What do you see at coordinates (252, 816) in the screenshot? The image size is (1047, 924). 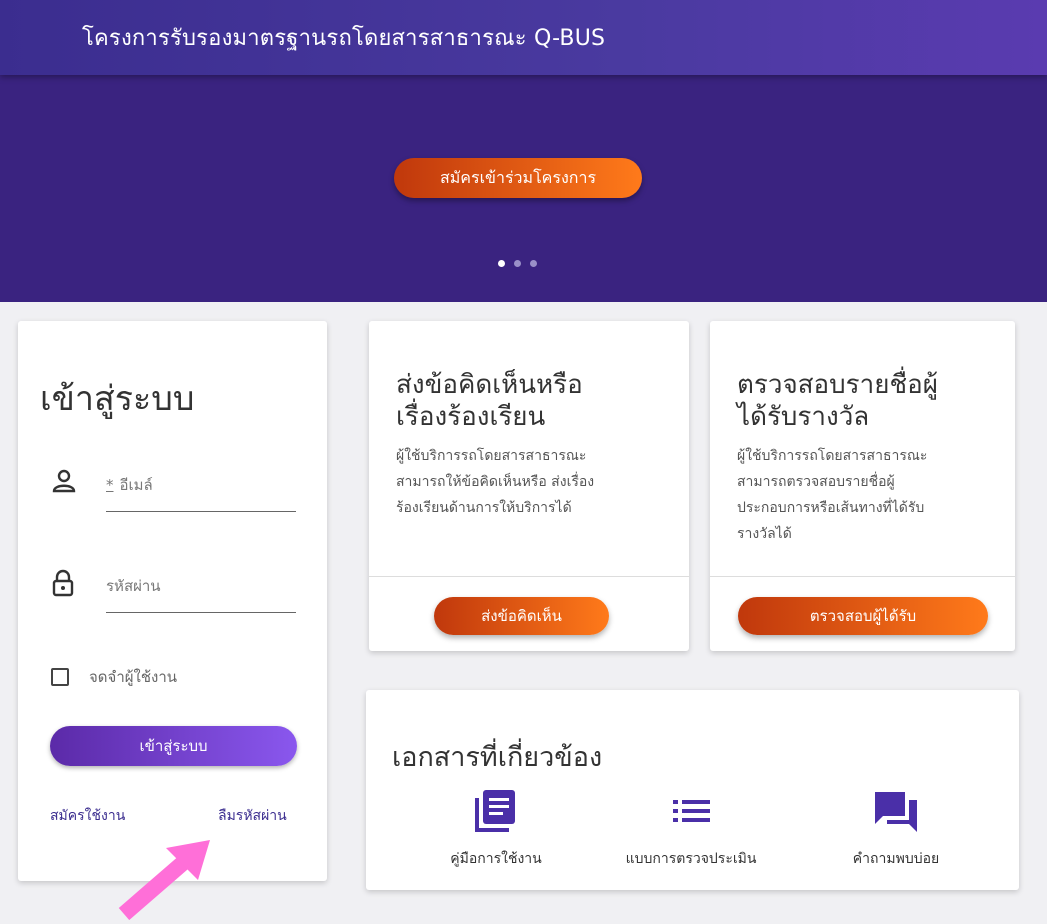 I see `forgot-password-link: ลืมรหัสผ่าน` at bounding box center [252, 816].